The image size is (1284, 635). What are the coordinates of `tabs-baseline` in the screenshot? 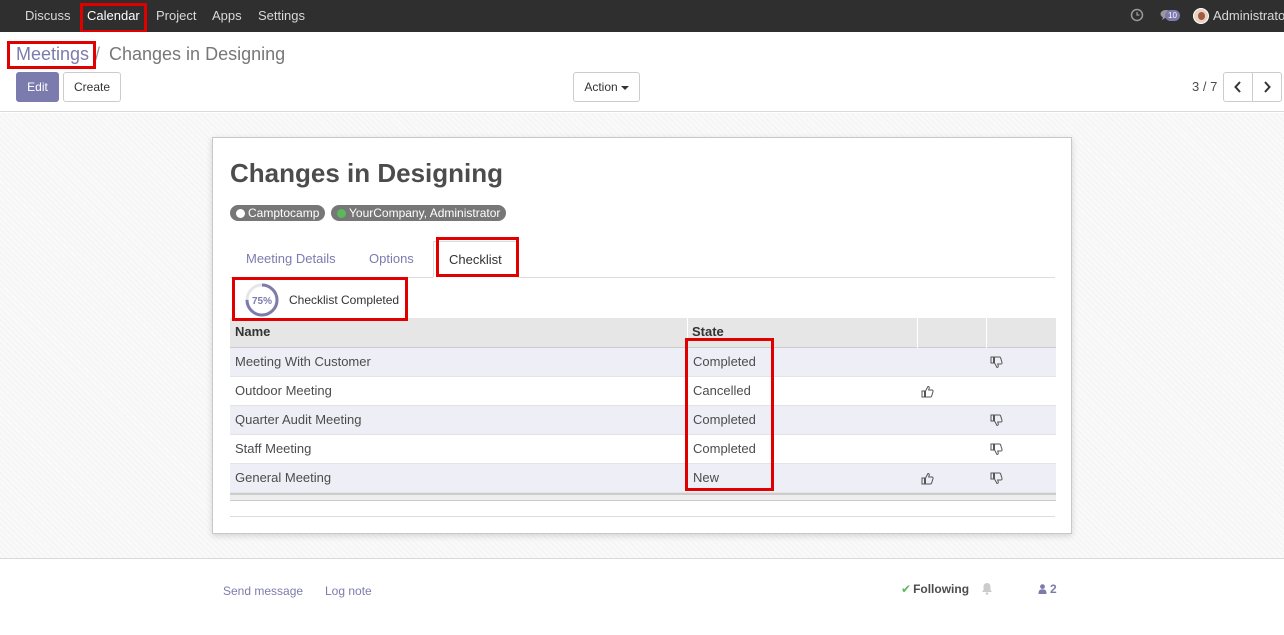 It's located at (642, 277).